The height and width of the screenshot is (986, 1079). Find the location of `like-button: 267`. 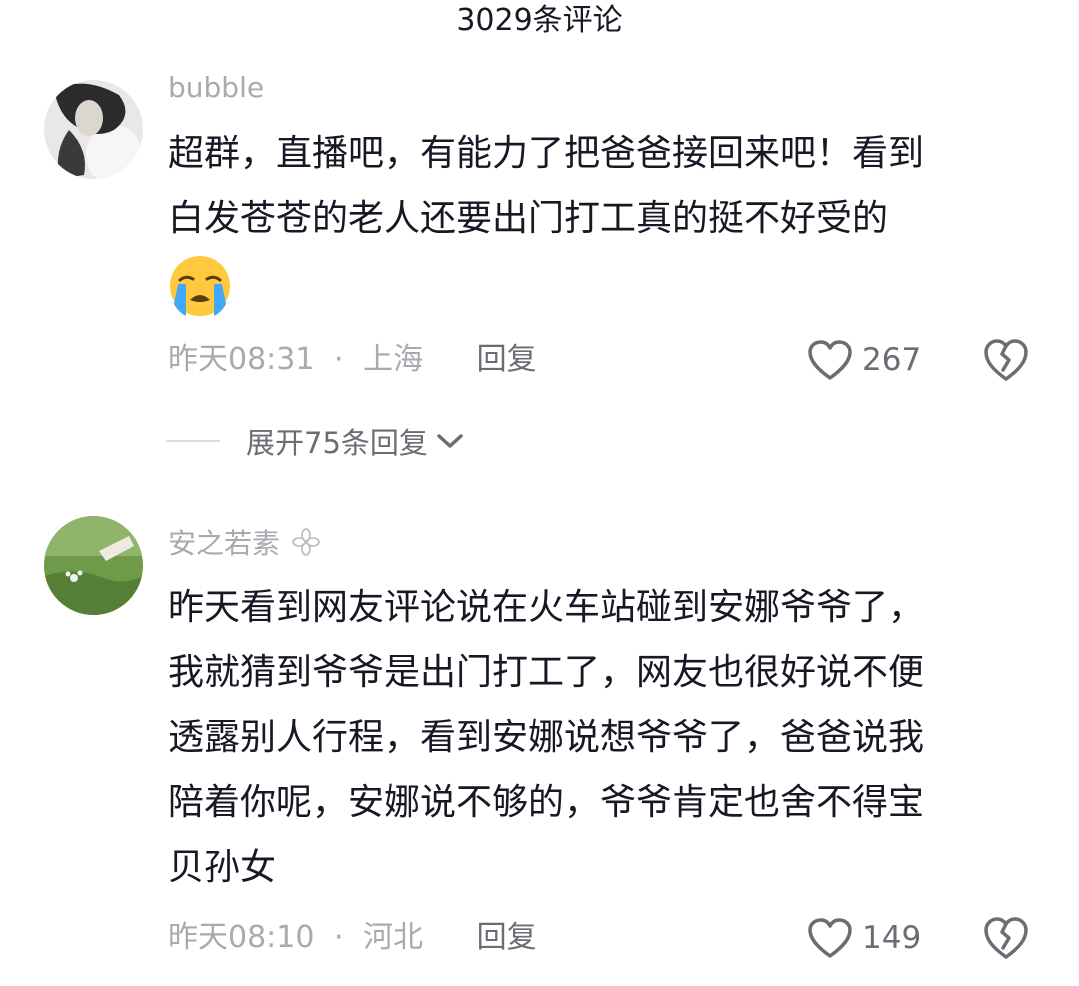

like-button: 267 is located at coordinates (863, 360).